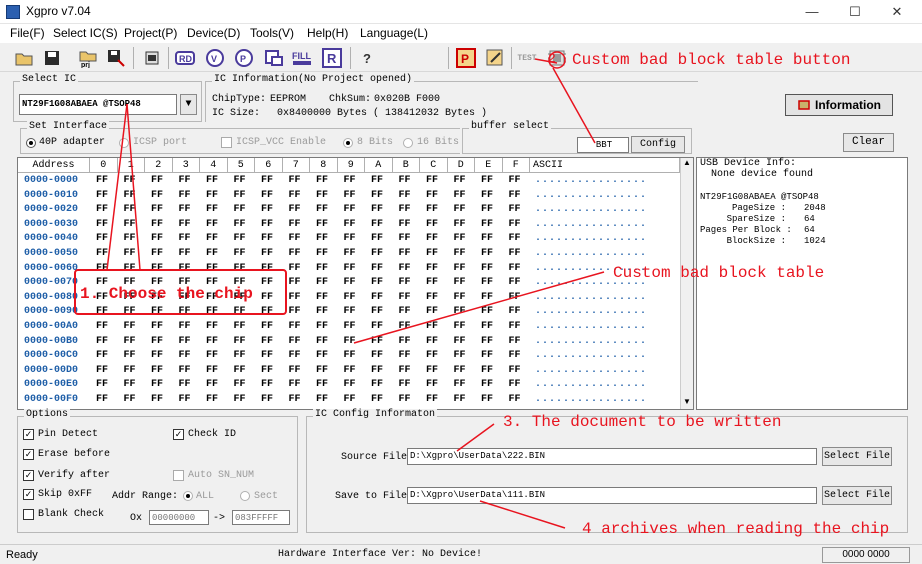 Image resolution: width=922 pixels, height=564 pixels. I want to click on annotation-doc-written: 3. The document to be written, so click(642, 422).